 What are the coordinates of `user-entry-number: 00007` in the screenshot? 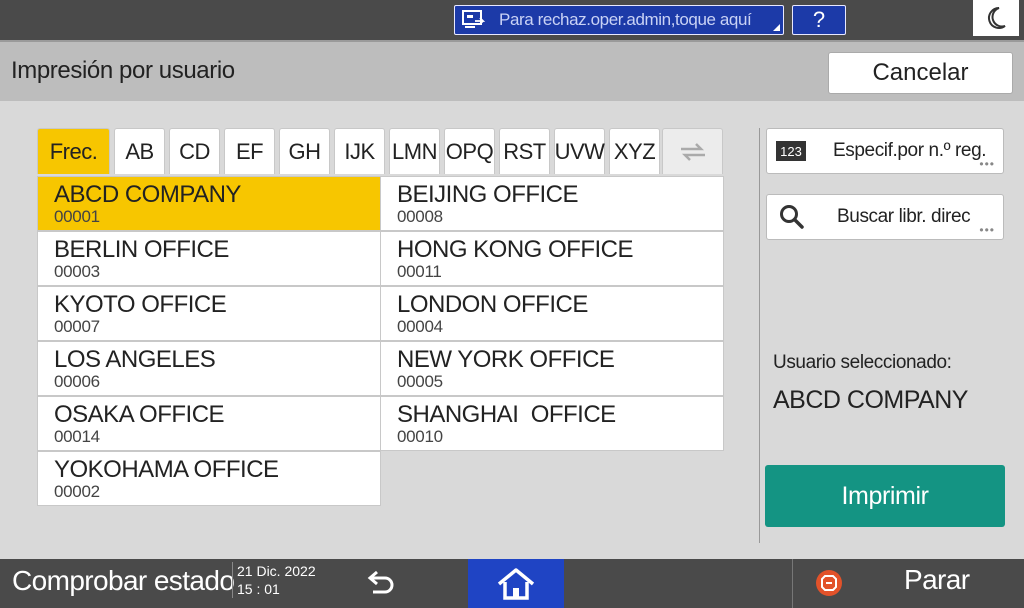 It's located at (77, 326).